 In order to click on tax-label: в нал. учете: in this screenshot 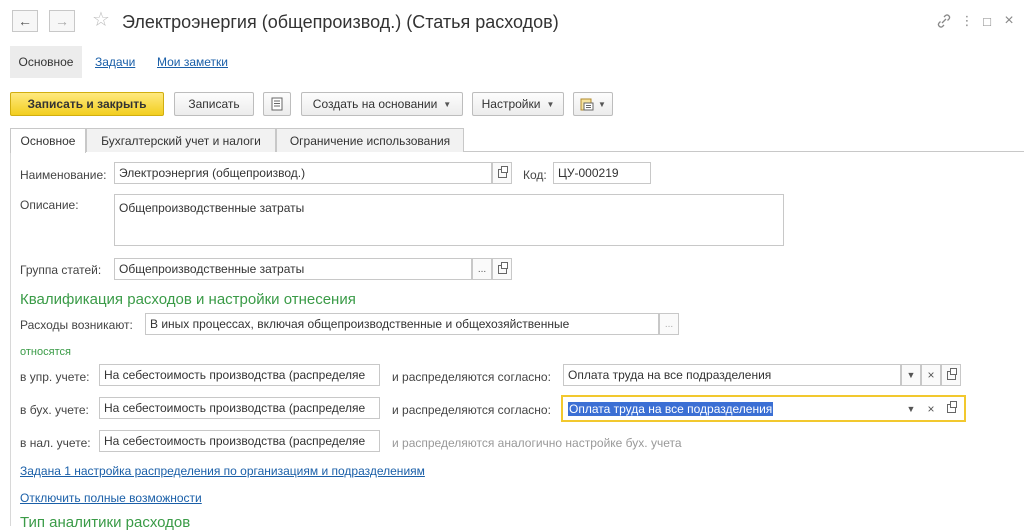, I will do `click(55, 443)`.